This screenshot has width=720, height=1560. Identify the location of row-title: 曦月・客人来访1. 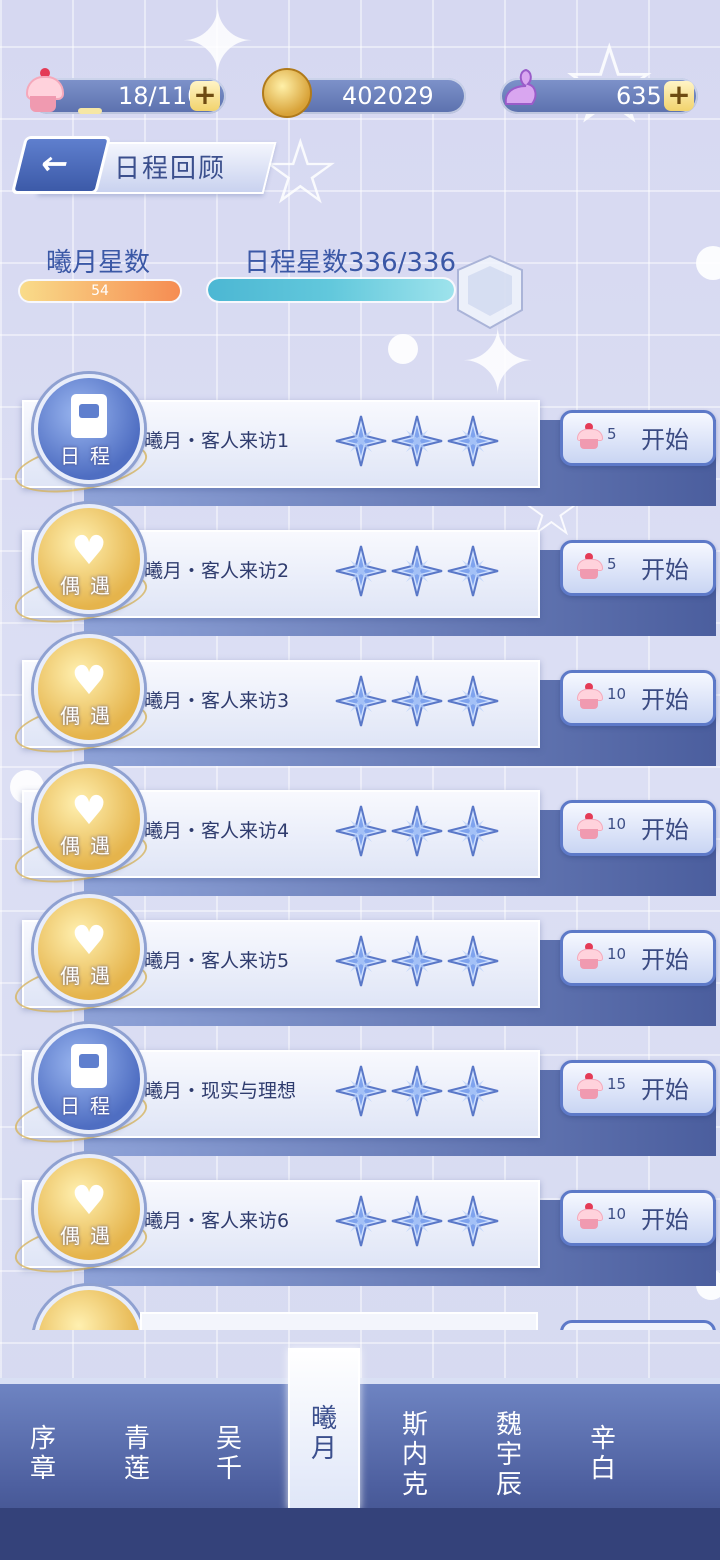
(217, 441).